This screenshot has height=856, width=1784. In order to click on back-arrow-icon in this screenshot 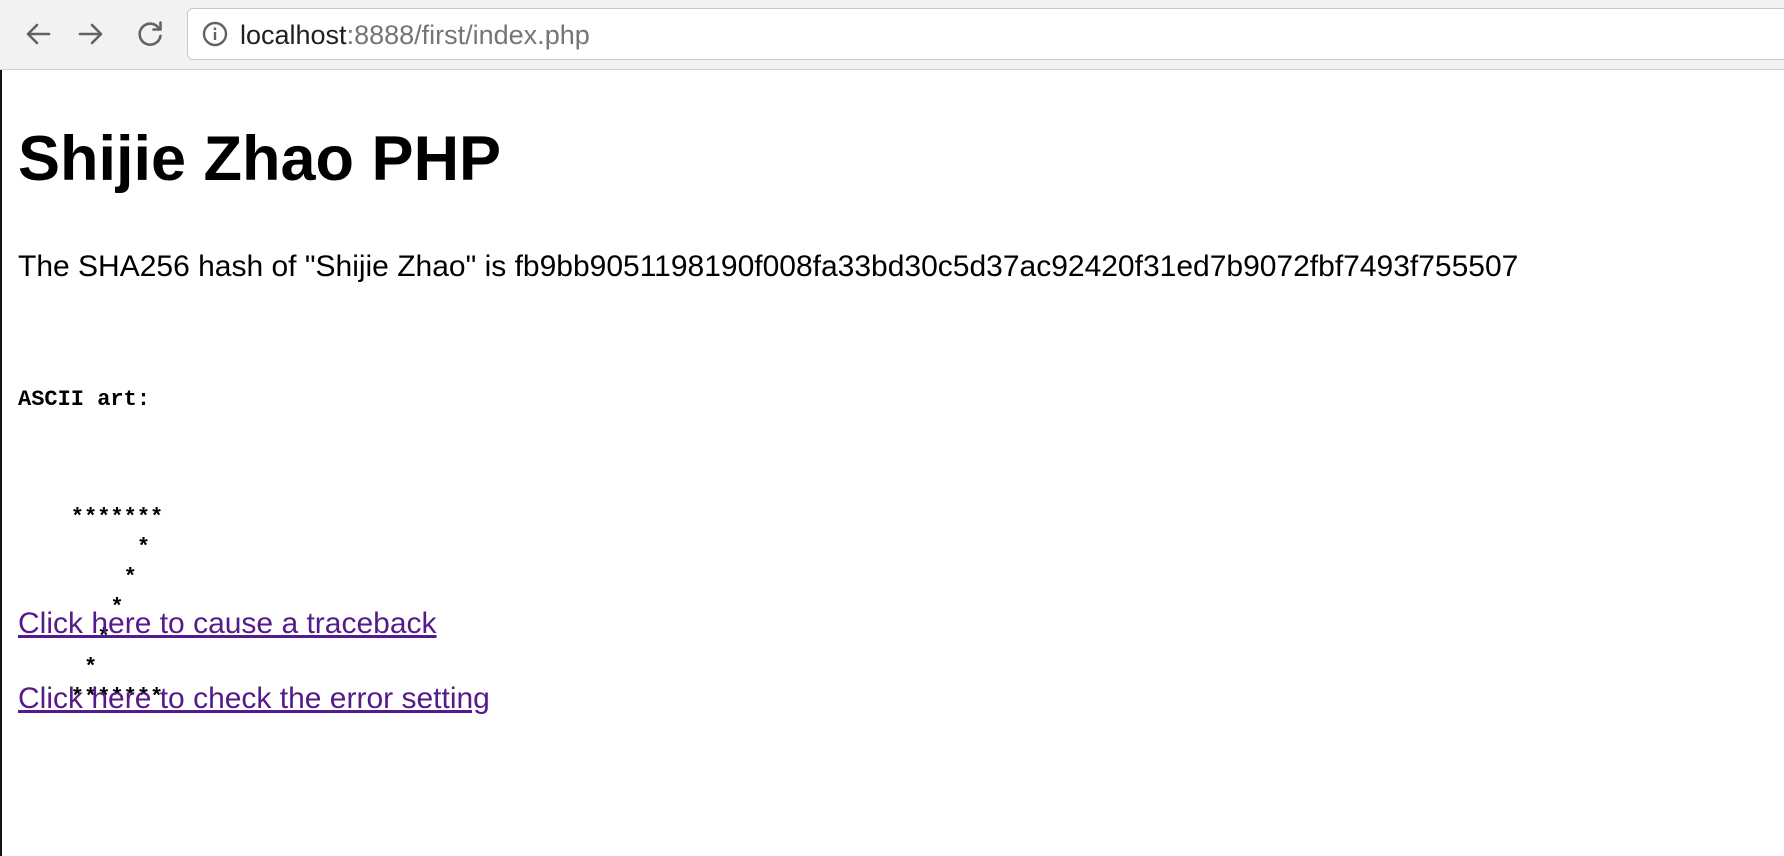, I will do `click(38, 34)`.